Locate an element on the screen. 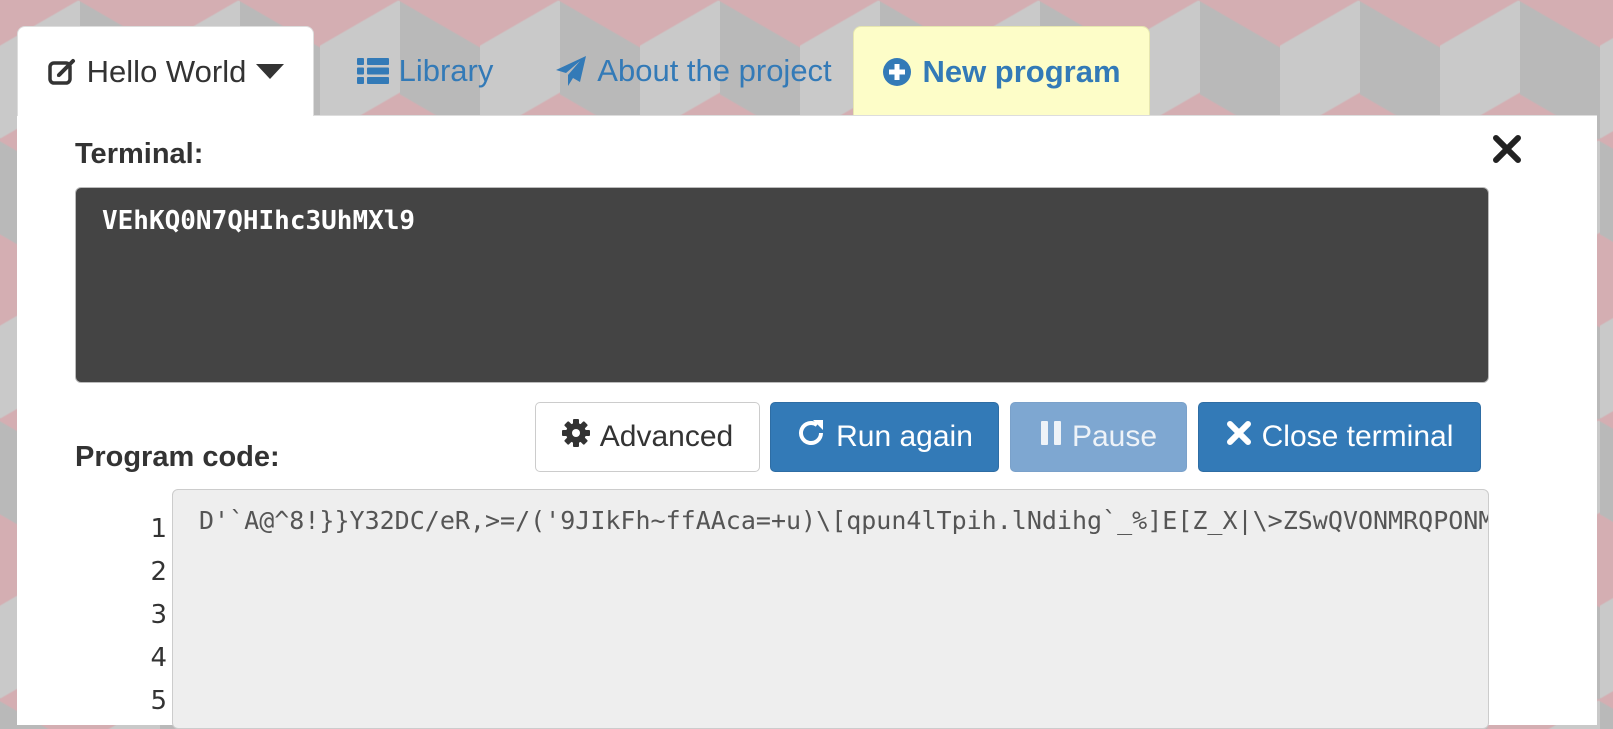  advanced-button: Advanced is located at coordinates (647, 437).